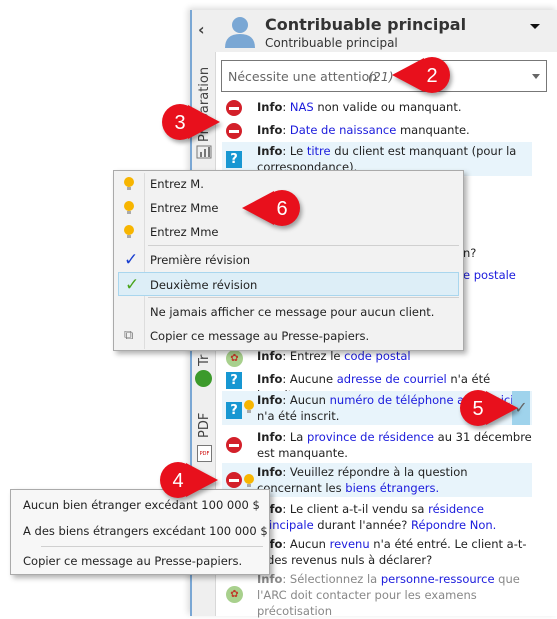  I want to click on message-text: : Entrez le, so click(313, 356).